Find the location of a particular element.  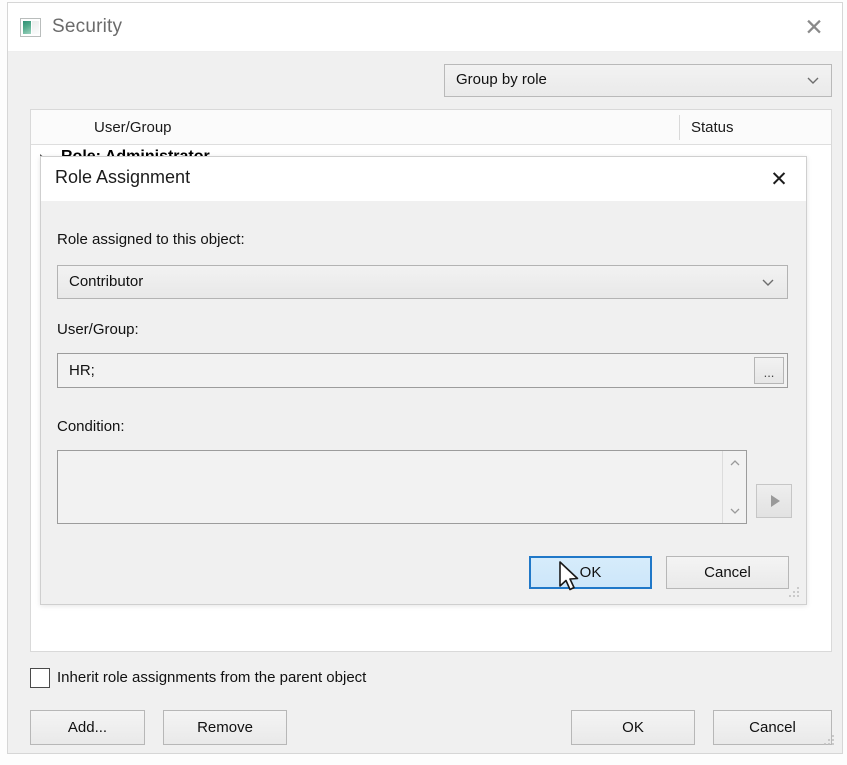

ok-button: OK is located at coordinates (633, 727).